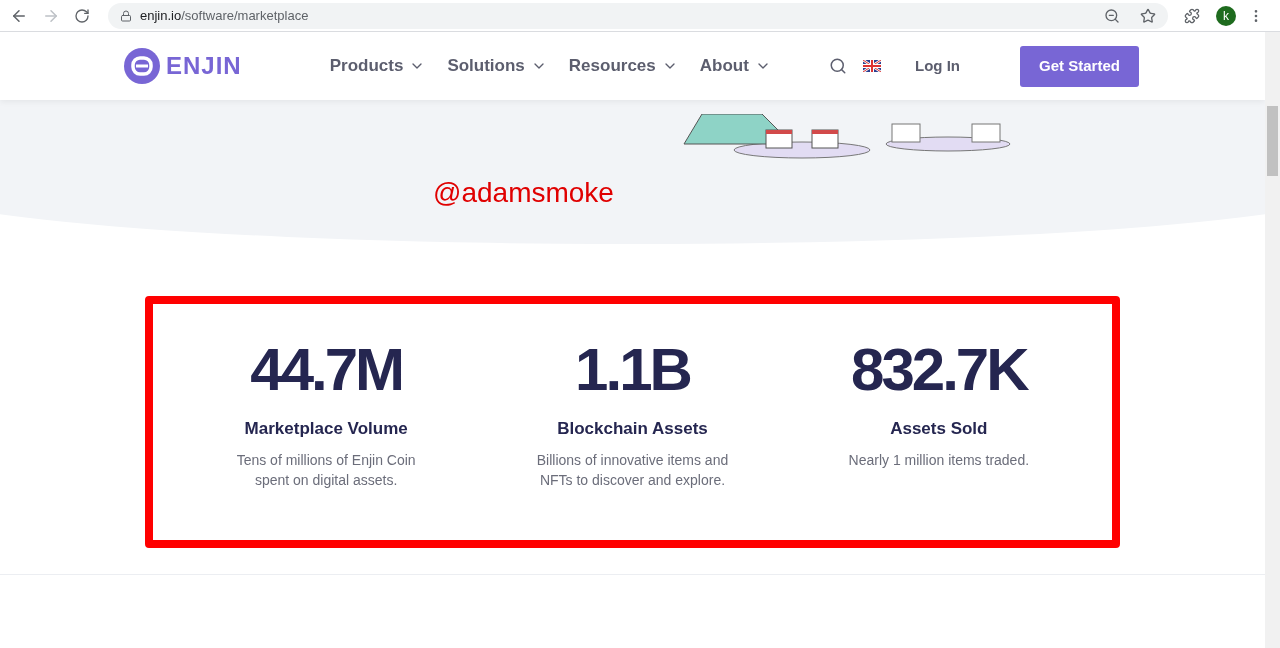 Image resolution: width=1280 pixels, height=648 pixels. What do you see at coordinates (326, 429) in the screenshot?
I see `stat-title: Marketplace Volume` at bounding box center [326, 429].